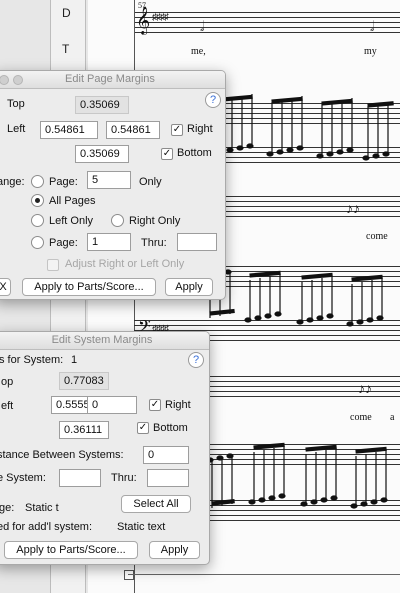 The height and width of the screenshot is (593, 400). Describe the element at coordinates (112, 405) in the screenshot. I see `right-margin-field: 0` at that location.